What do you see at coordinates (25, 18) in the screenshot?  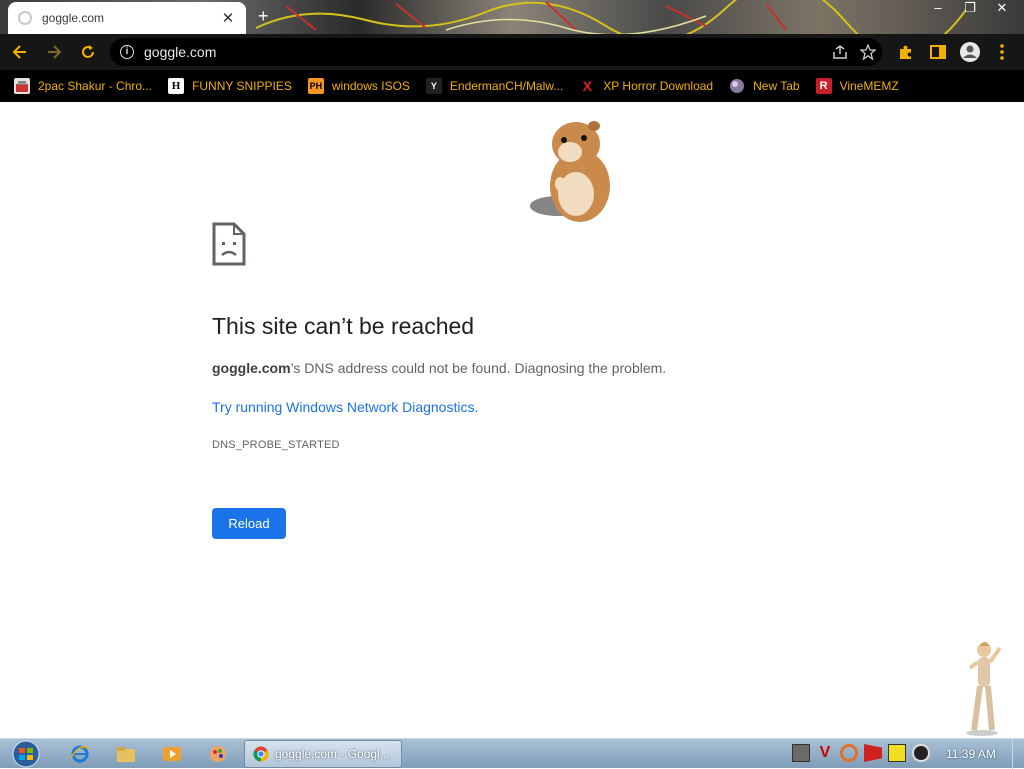 I see `tab-favicon-icon` at bounding box center [25, 18].